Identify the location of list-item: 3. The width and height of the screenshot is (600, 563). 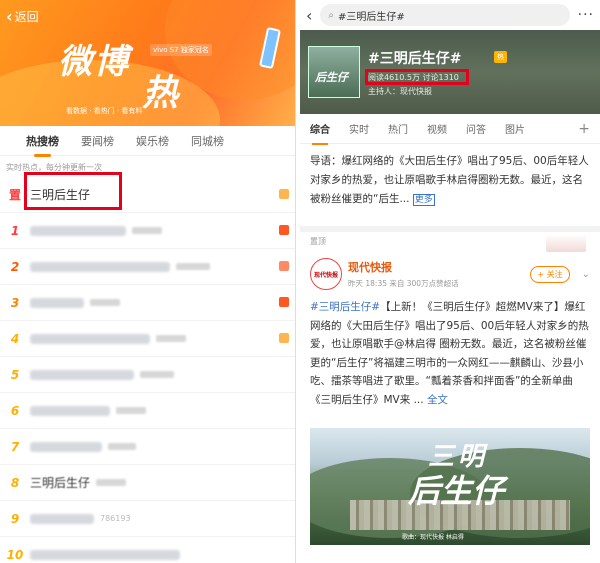
(147, 303).